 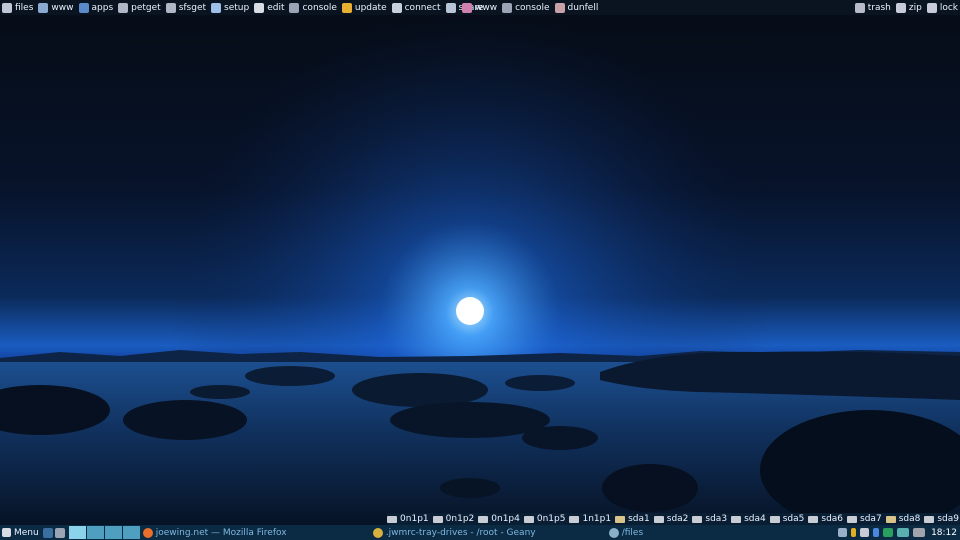 I want to click on launcher-sfsget: sfsget, so click(x=186, y=7).